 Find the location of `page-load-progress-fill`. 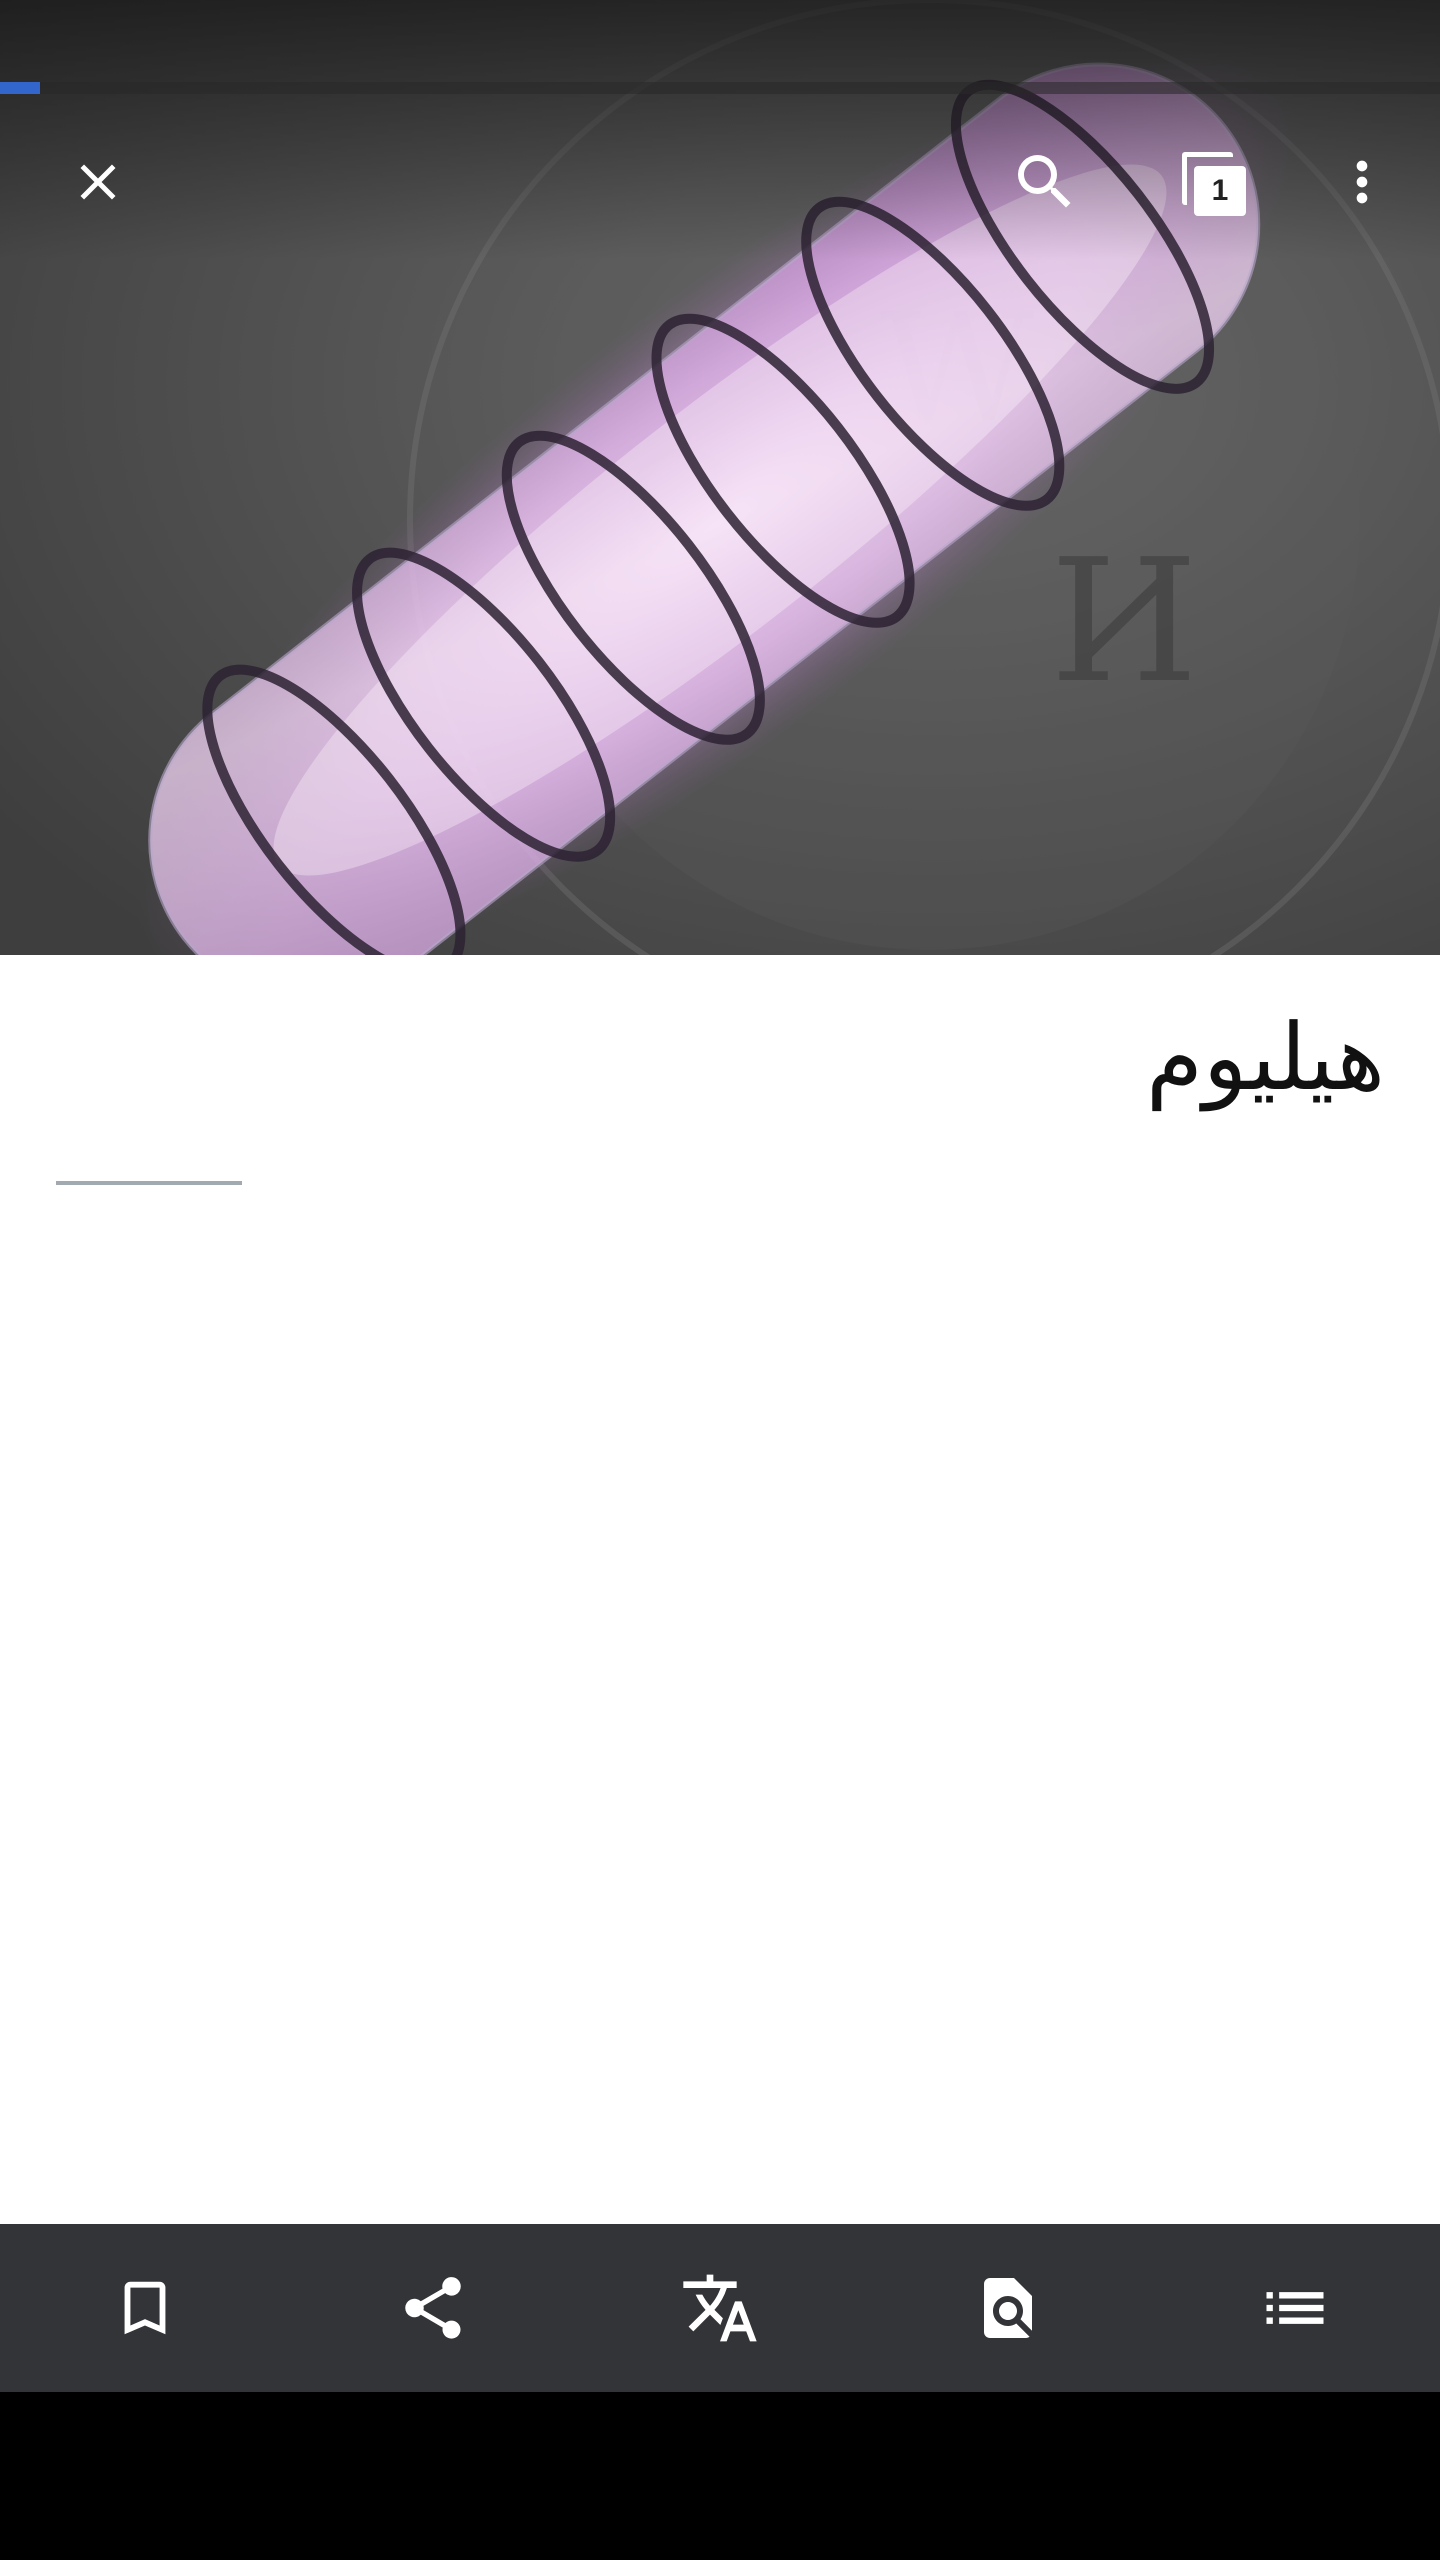

page-load-progress-fill is located at coordinates (20, 88).